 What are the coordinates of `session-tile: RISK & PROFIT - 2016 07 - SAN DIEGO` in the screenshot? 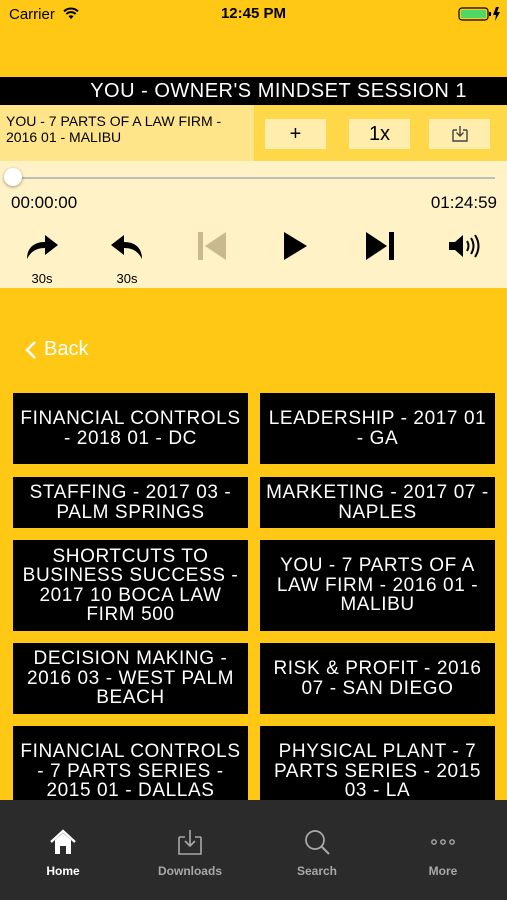 It's located at (377, 678).